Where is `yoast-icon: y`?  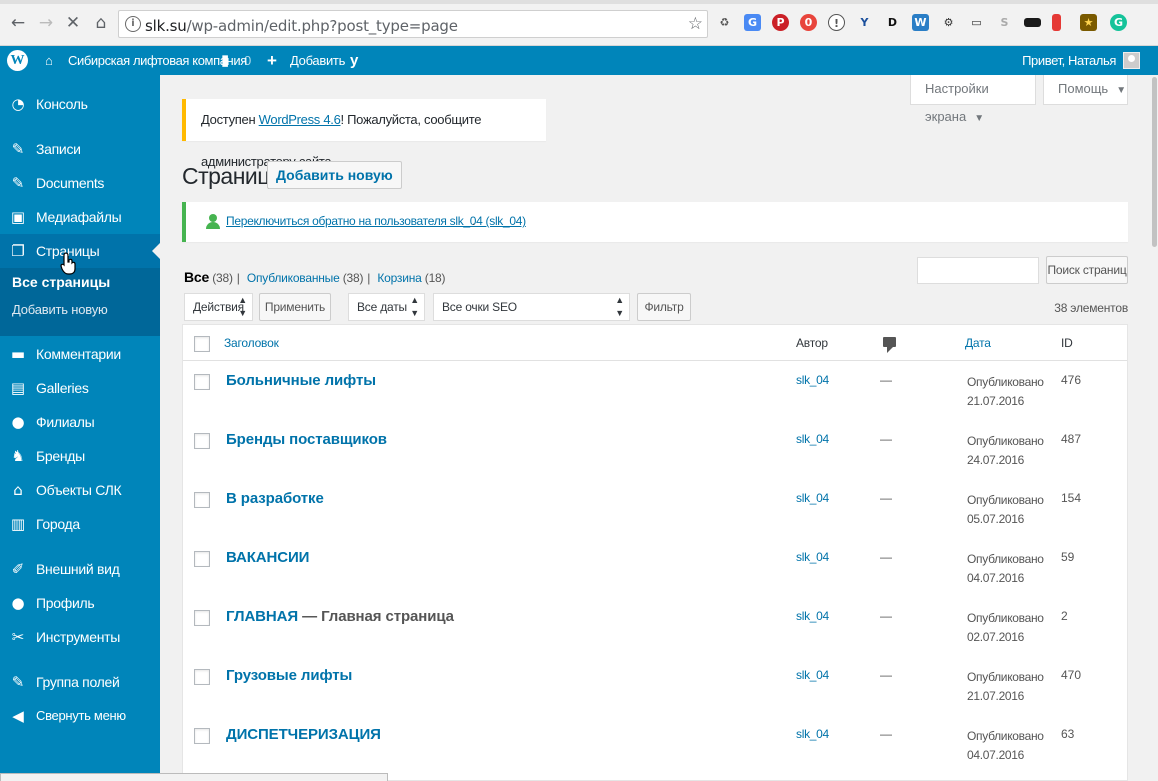
yoast-icon: y is located at coordinates (354, 60).